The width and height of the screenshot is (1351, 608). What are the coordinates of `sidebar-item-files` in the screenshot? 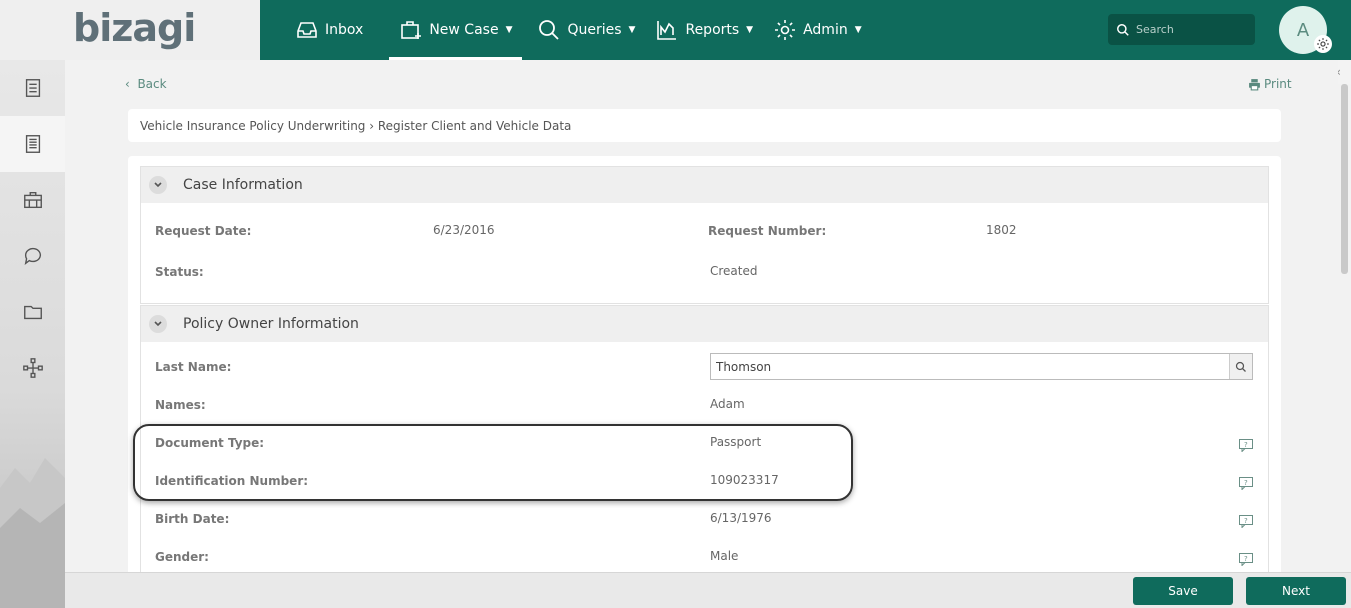 It's located at (32, 312).